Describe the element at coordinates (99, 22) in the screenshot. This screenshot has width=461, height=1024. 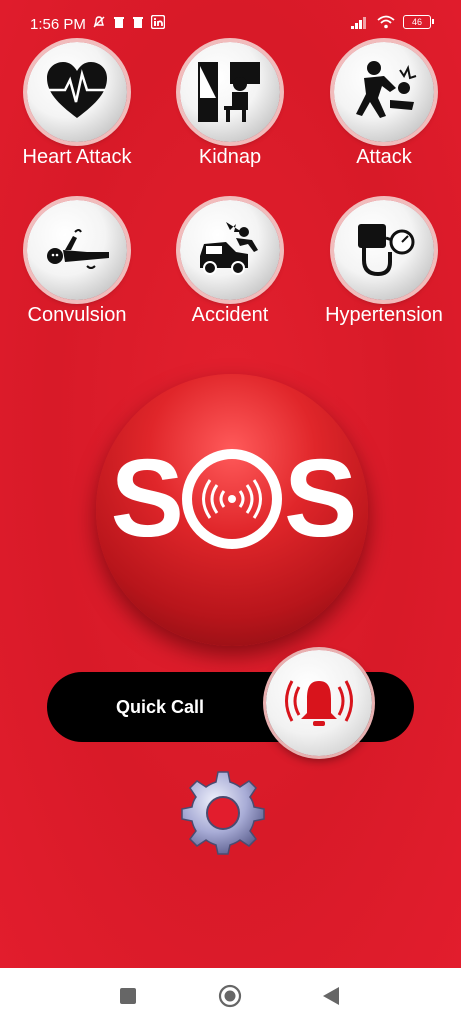
I see `muted-bell-icon` at that location.